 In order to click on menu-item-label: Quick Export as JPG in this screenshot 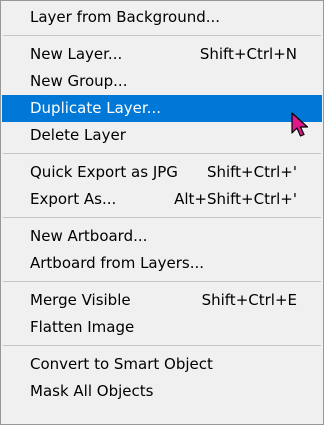, I will do `click(104, 172)`.